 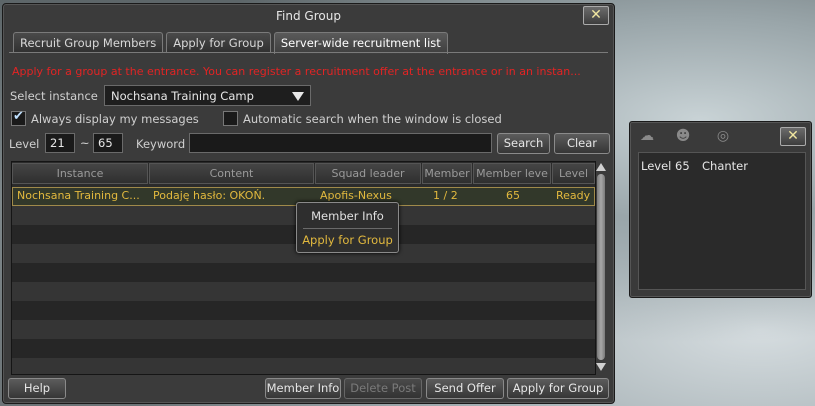 What do you see at coordinates (596, 15) in the screenshot?
I see `close-button: ✕` at bounding box center [596, 15].